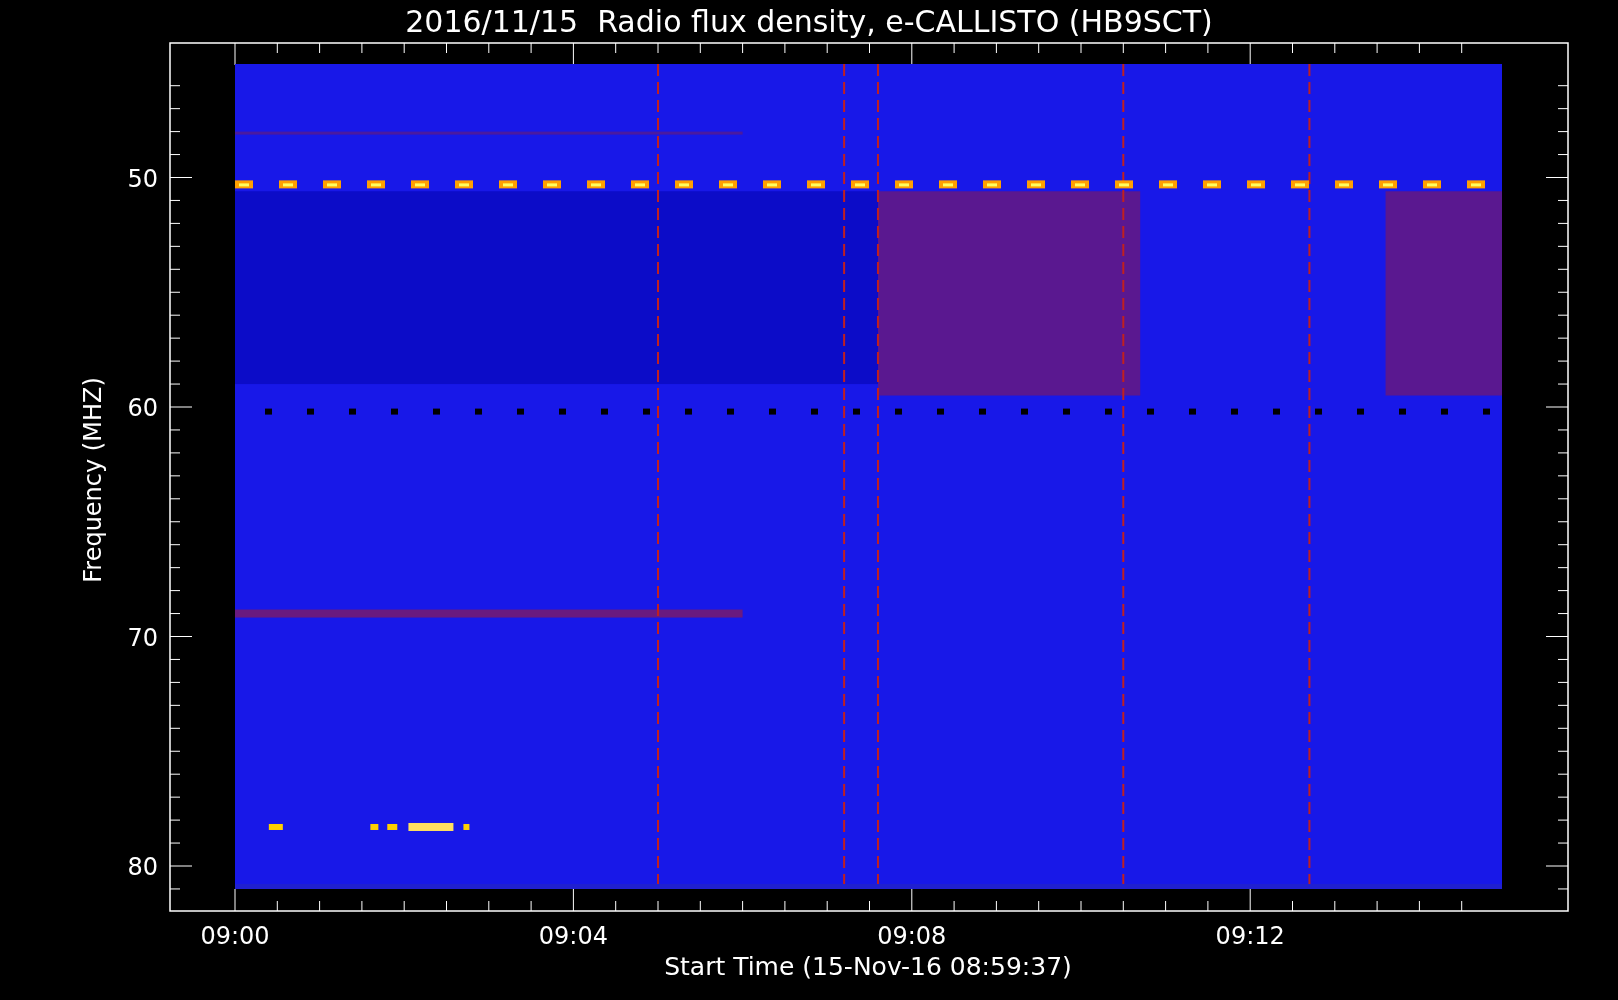 This screenshot has width=1618, height=1000. What do you see at coordinates (1250, 936) in the screenshot?
I see `x-tick-label: 09:12` at bounding box center [1250, 936].